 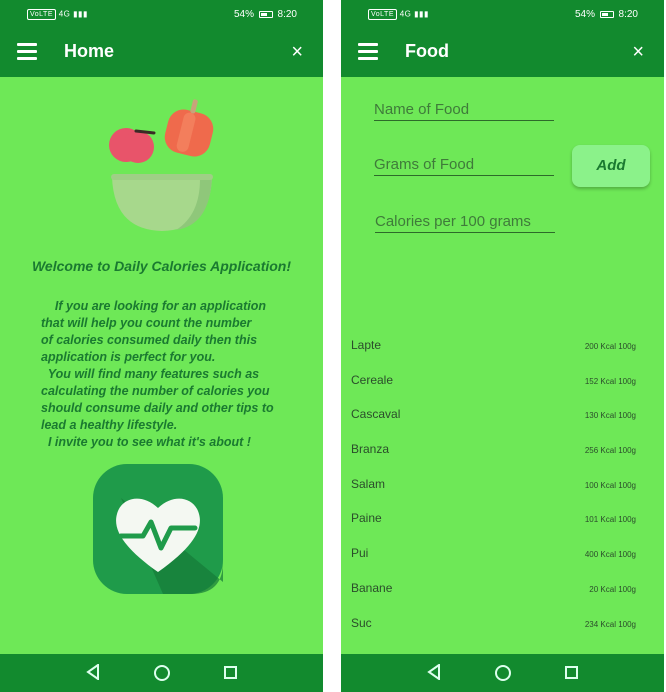 What do you see at coordinates (493, 598) in the screenshot?
I see `list-item: Banane 20 Kcal 100g` at bounding box center [493, 598].